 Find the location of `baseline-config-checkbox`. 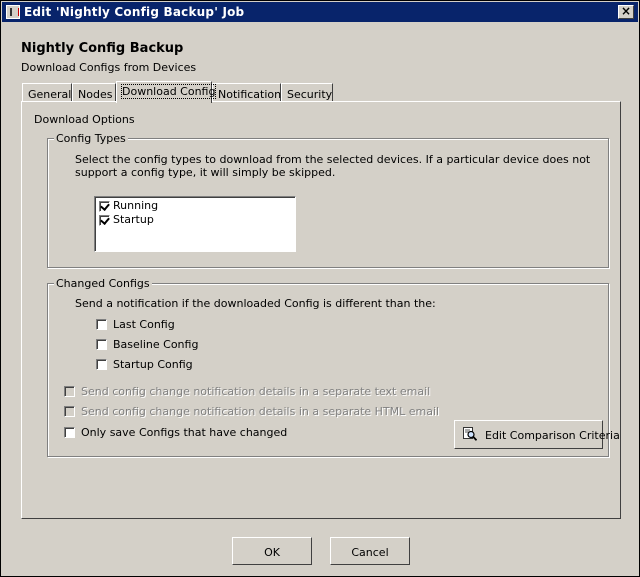

baseline-config-checkbox is located at coordinates (101, 344).